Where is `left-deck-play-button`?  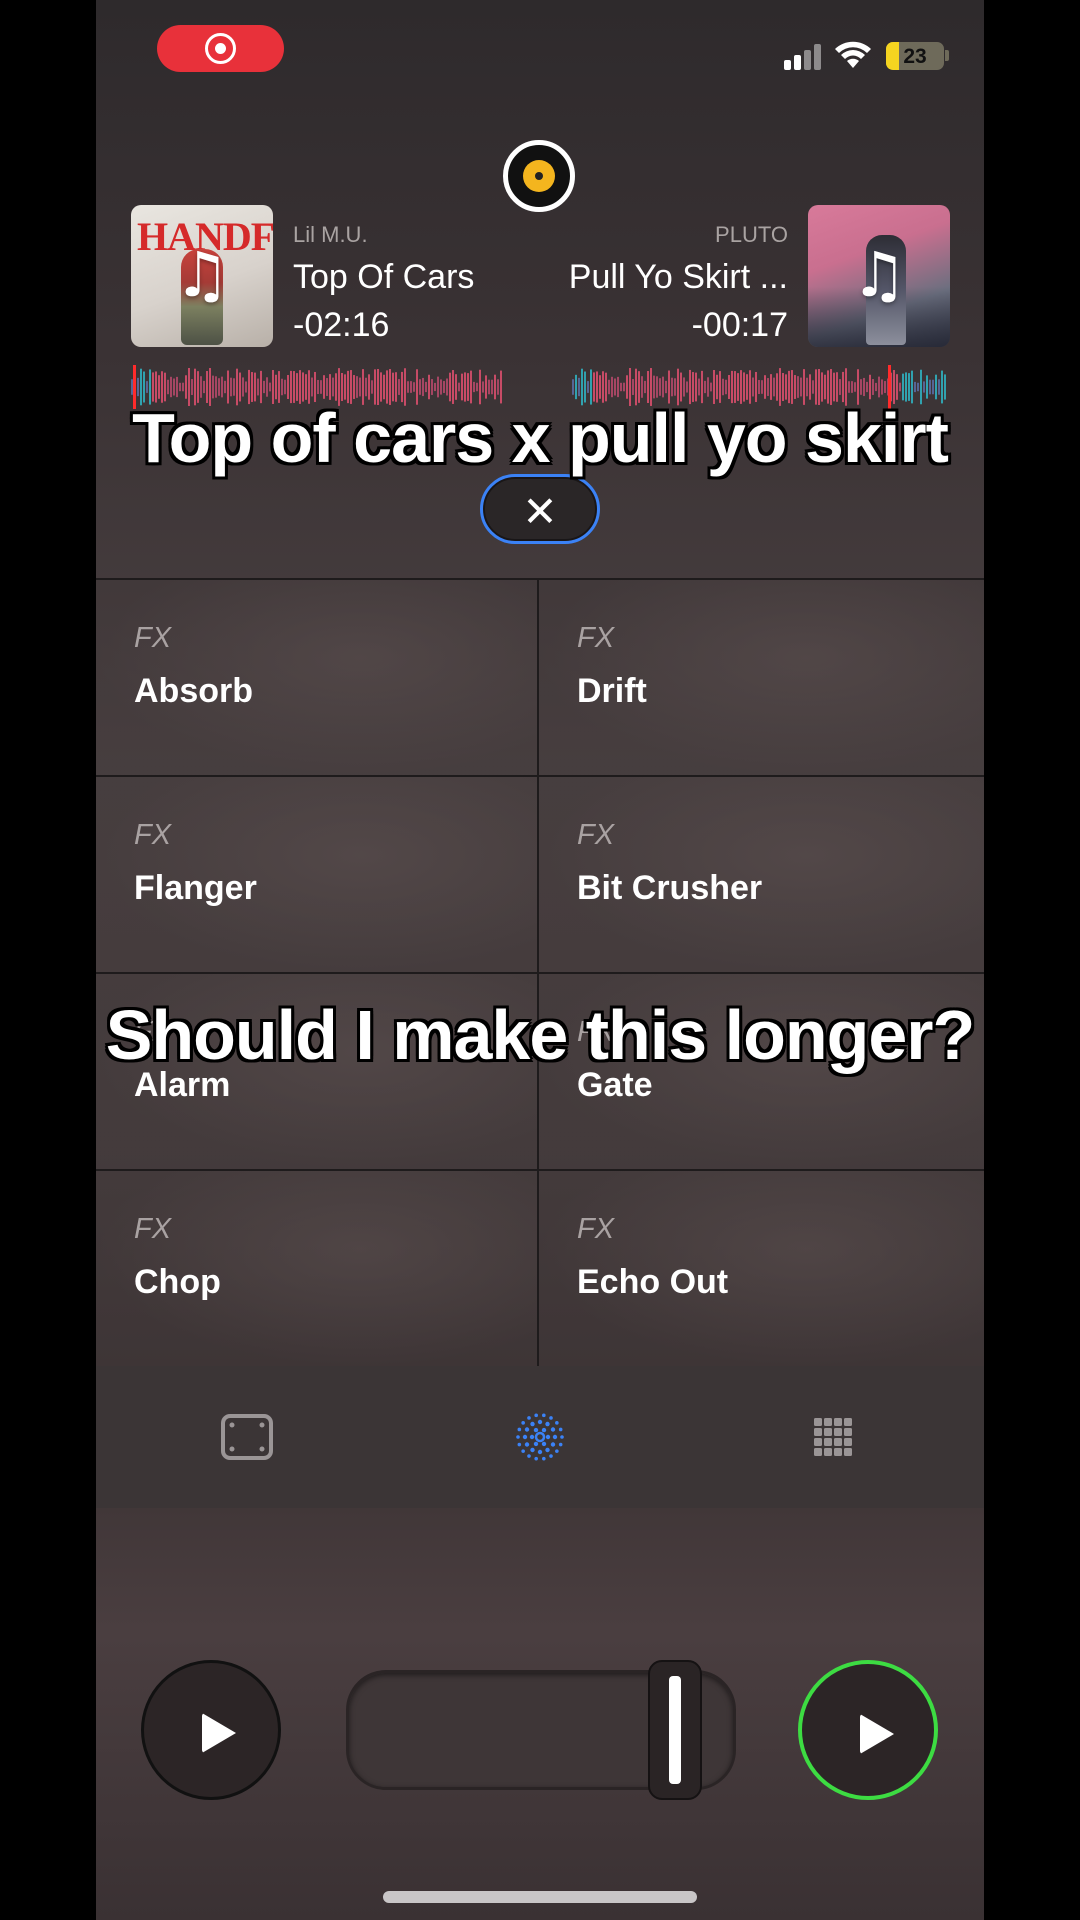
left-deck-play-button is located at coordinates (211, 1730).